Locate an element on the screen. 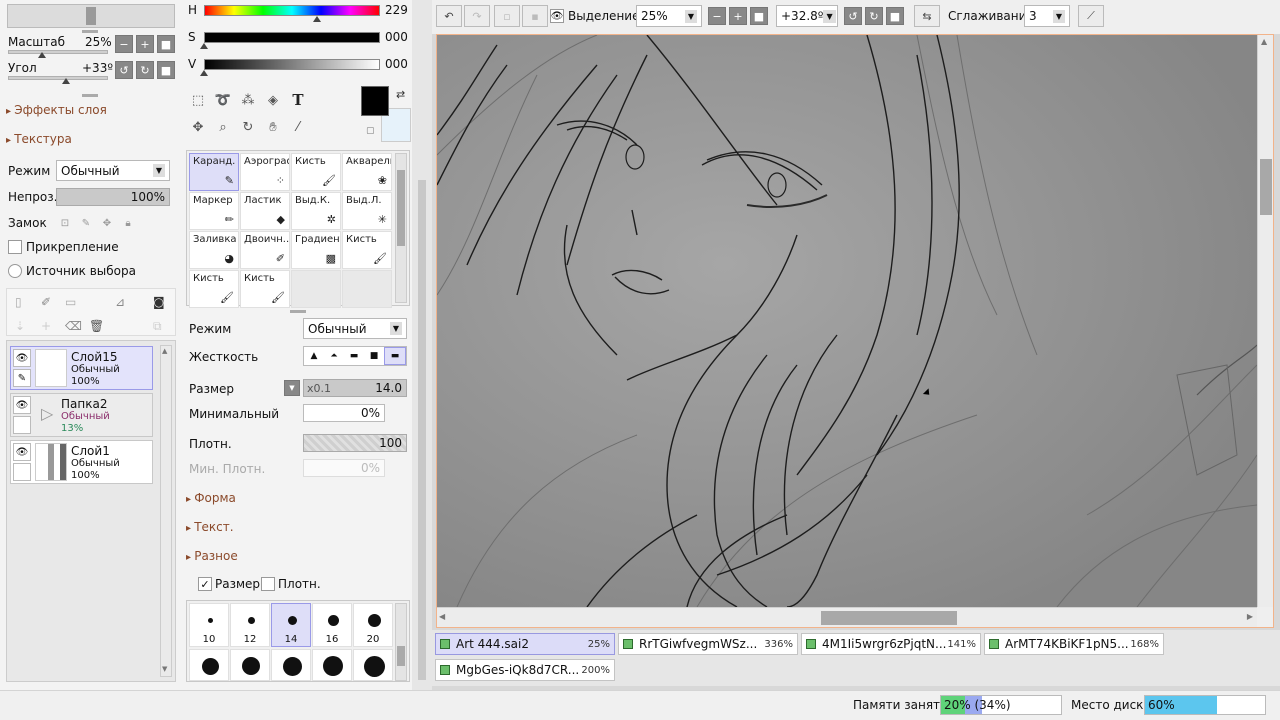  undo-button: ↶ is located at coordinates (449, 16).